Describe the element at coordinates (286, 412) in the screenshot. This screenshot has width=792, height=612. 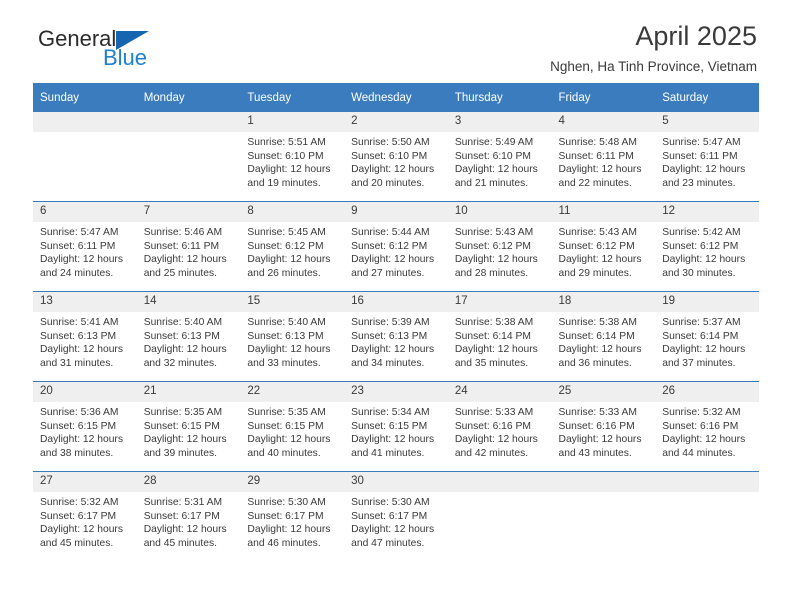
I see `sunrise-text: Sunrise: 5:35 AM` at that location.